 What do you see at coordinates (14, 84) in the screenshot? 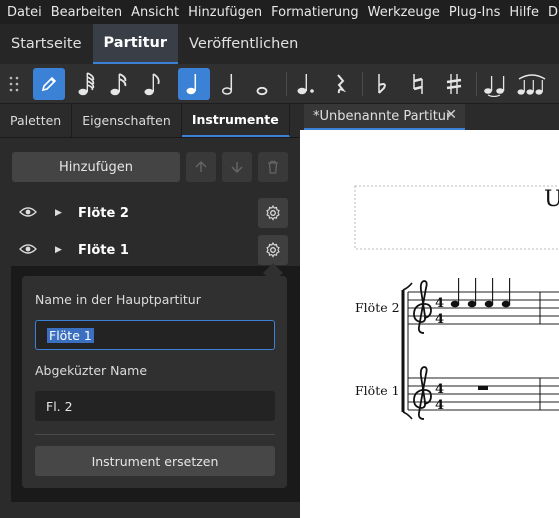
I see `grip-handle-icon` at bounding box center [14, 84].